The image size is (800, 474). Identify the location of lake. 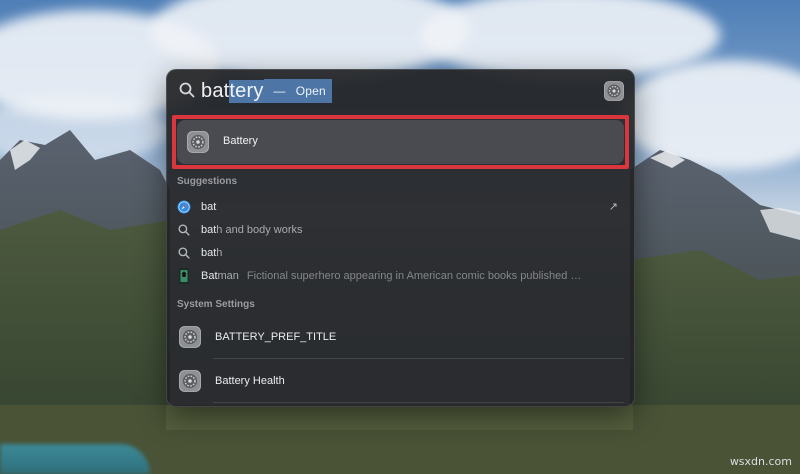
(75, 459).